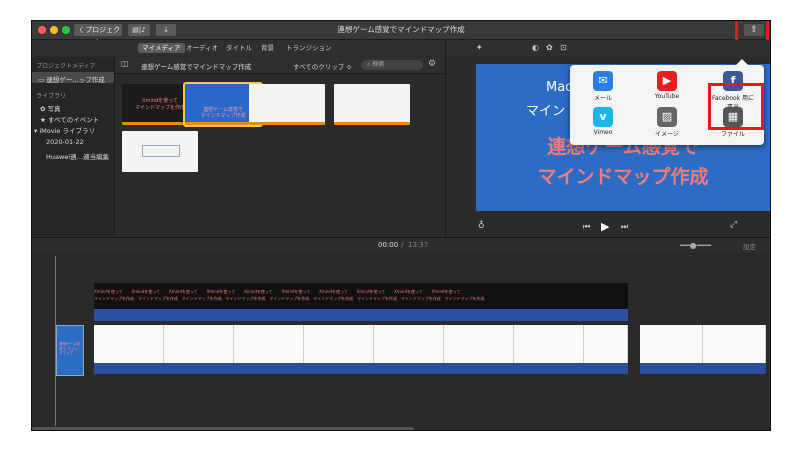 This screenshot has height=450, width=800. Describe the element at coordinates (64, 130) in the screenshot. I see `sidebar-item-imovie-library: ▾ iMovie ライブラリ` at that location.